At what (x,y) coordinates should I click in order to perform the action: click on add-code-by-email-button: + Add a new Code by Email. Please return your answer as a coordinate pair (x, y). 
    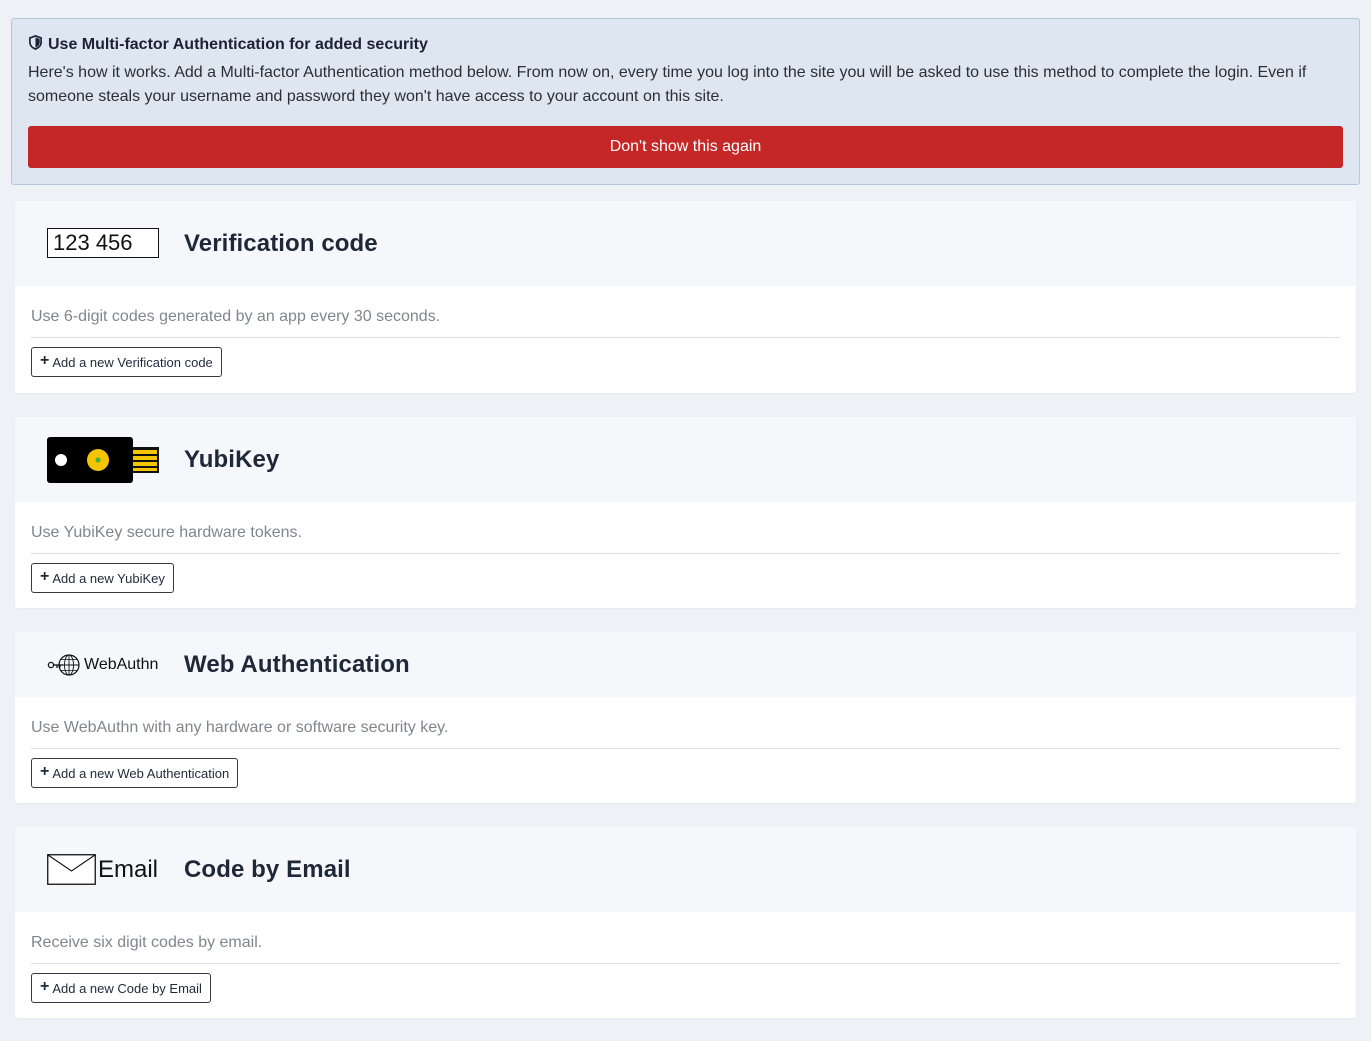
    Looking at the image, I should click on (121, 988).